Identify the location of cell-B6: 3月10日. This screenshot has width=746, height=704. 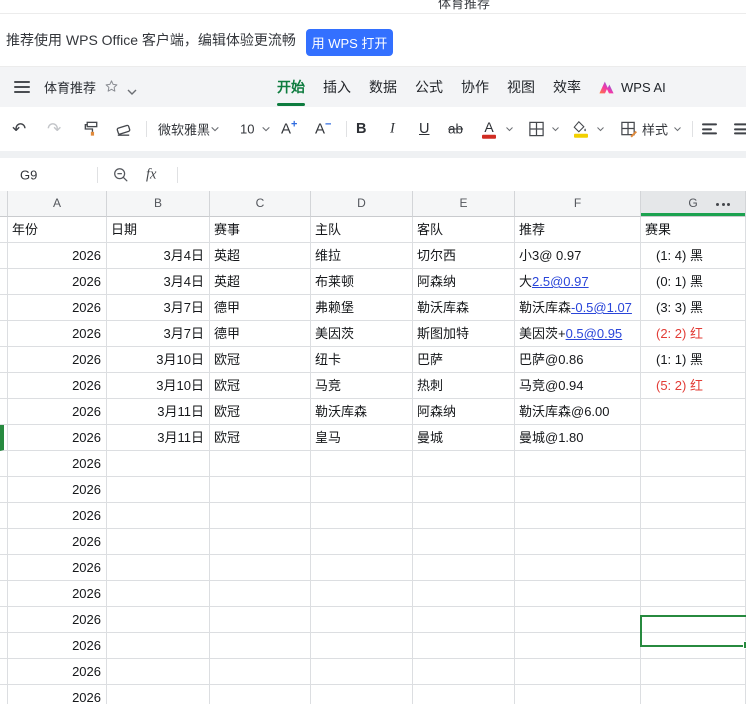
(158, 360).